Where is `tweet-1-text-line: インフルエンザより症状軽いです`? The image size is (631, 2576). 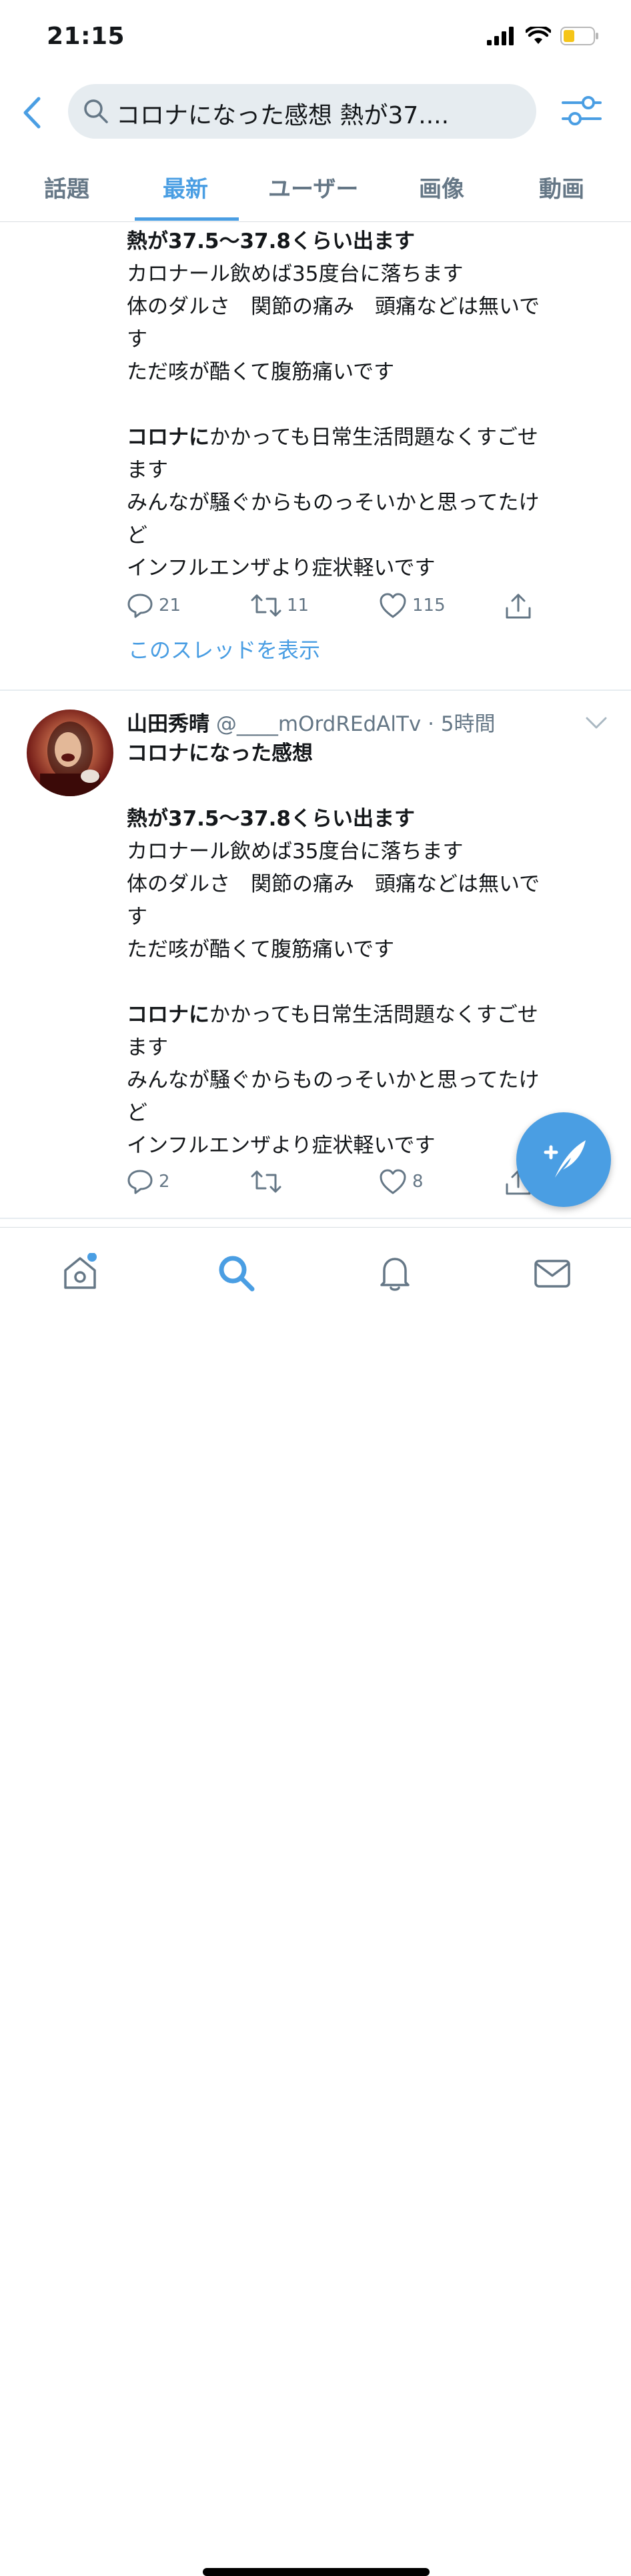
tweet-1-text-line: インフルエンザより症状軽いです is located at coordinates (281, 568).